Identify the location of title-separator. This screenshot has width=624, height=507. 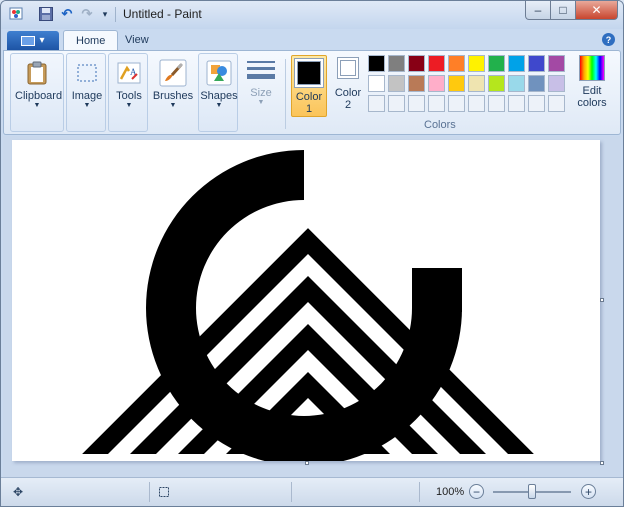
(115, 14).